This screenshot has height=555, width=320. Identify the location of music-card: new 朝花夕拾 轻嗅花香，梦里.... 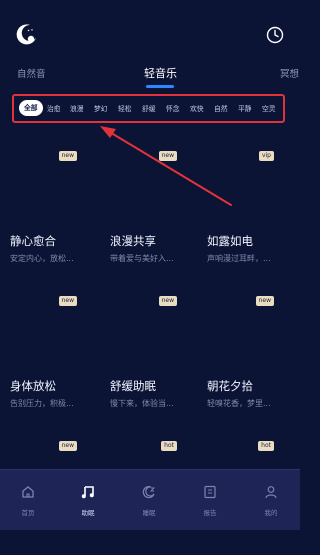
(244, 350).